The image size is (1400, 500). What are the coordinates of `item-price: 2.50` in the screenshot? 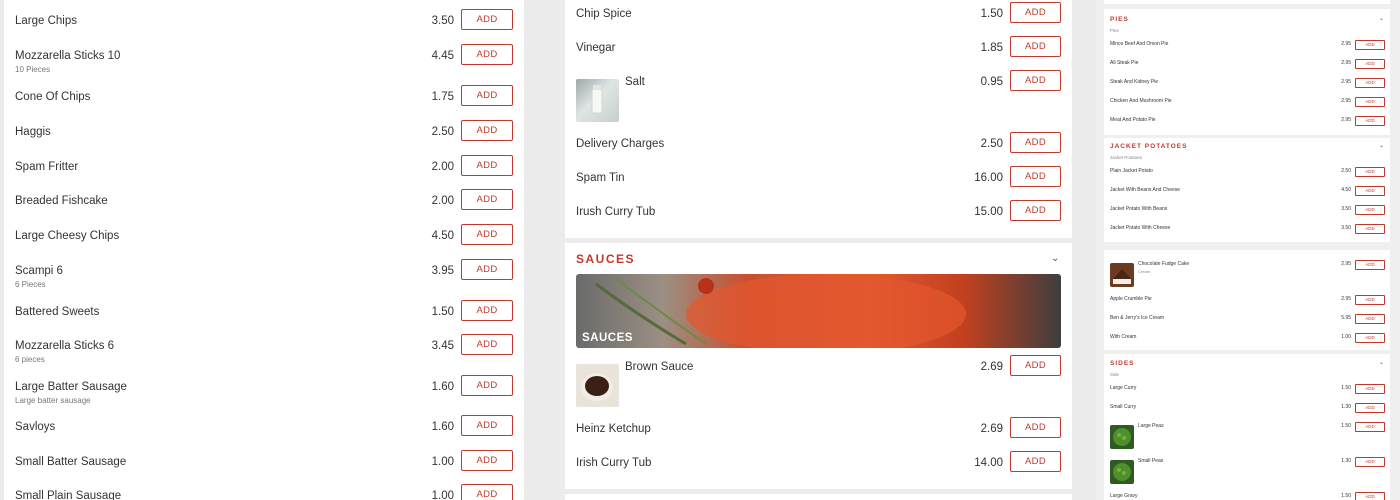 It's located at (442, 132).